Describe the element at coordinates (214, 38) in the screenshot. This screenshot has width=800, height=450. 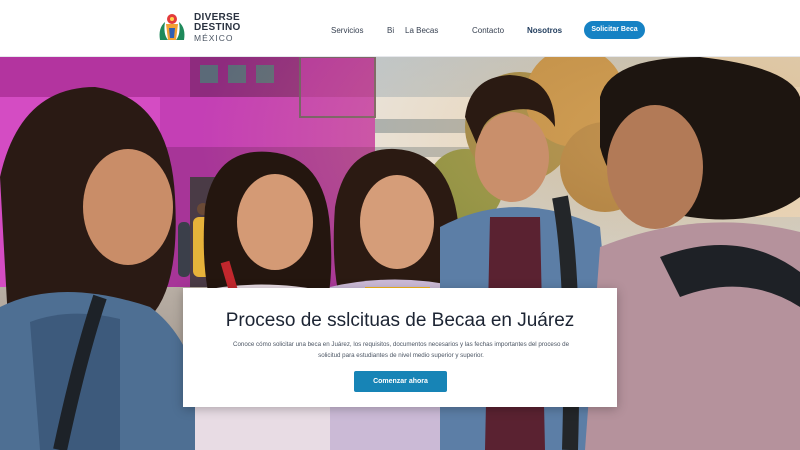
I see `brand-line-3: MÉXICO` at that location.